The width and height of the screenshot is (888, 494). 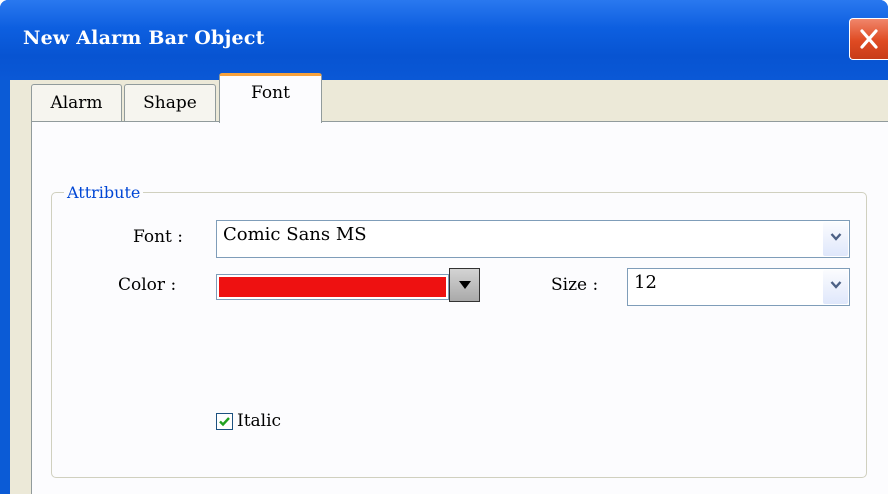 I want to click on font-label: Font :, so click(x=158, y=237).